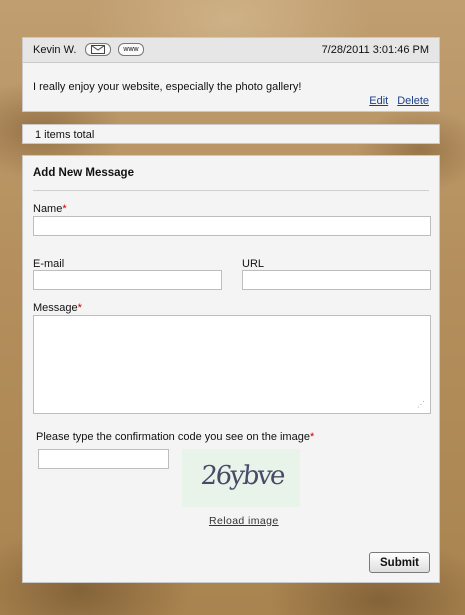  Describe the element at coordinates (127, 280) in the screenshot. I see `email-input` at that location.